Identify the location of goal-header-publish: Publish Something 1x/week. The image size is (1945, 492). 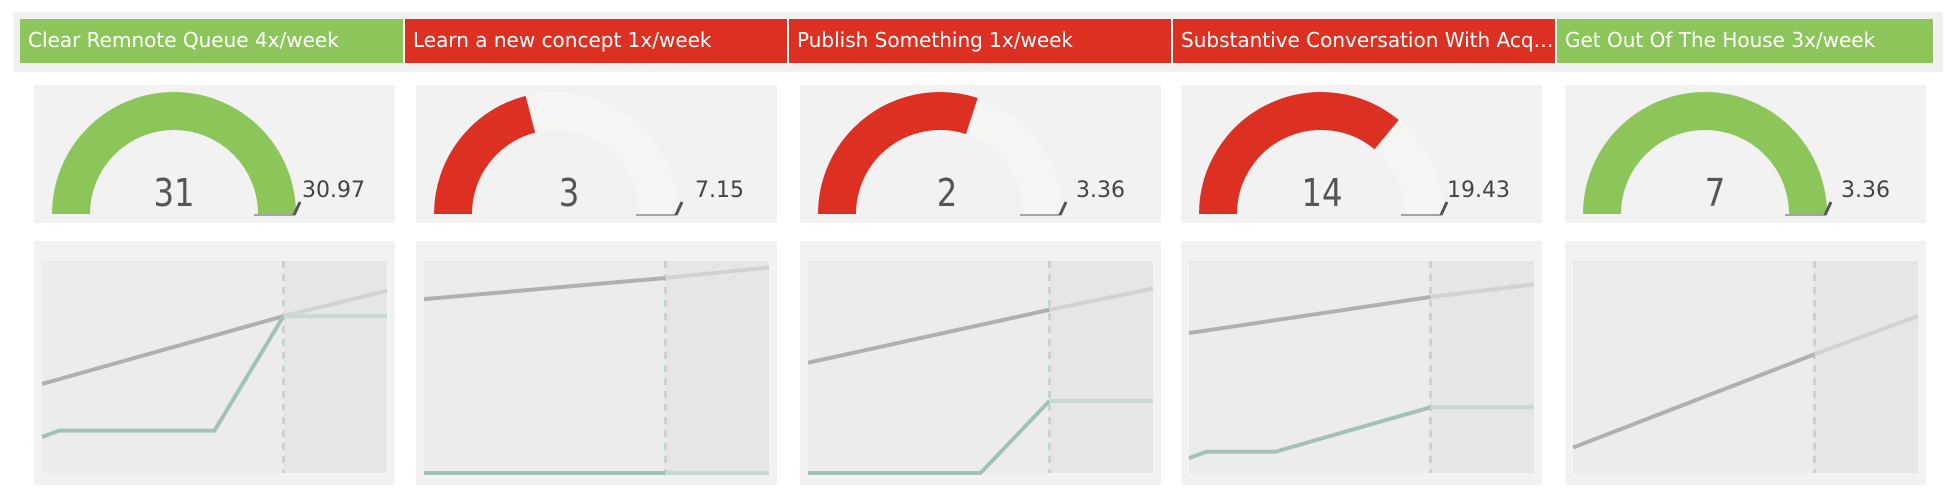
(981, 41).